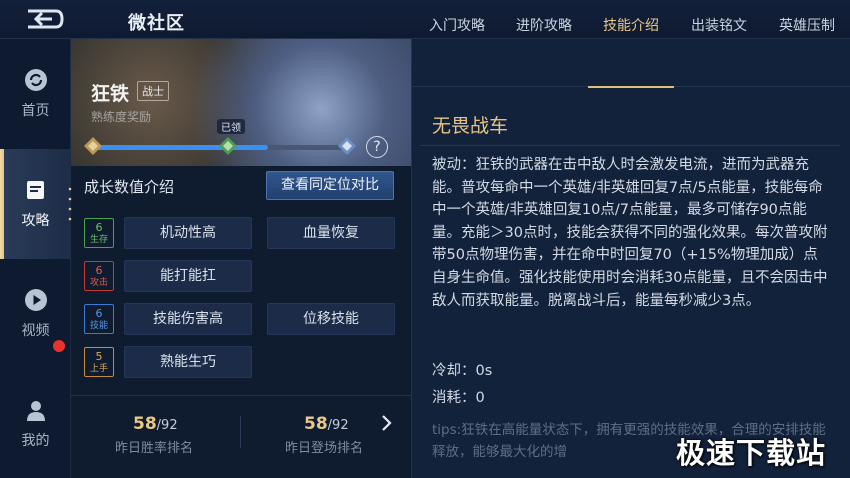  What do you see at coordinates (458, 398) in the screenshot?
I see `skill-cost: 消耗：0` at bounding box center [458, 398].